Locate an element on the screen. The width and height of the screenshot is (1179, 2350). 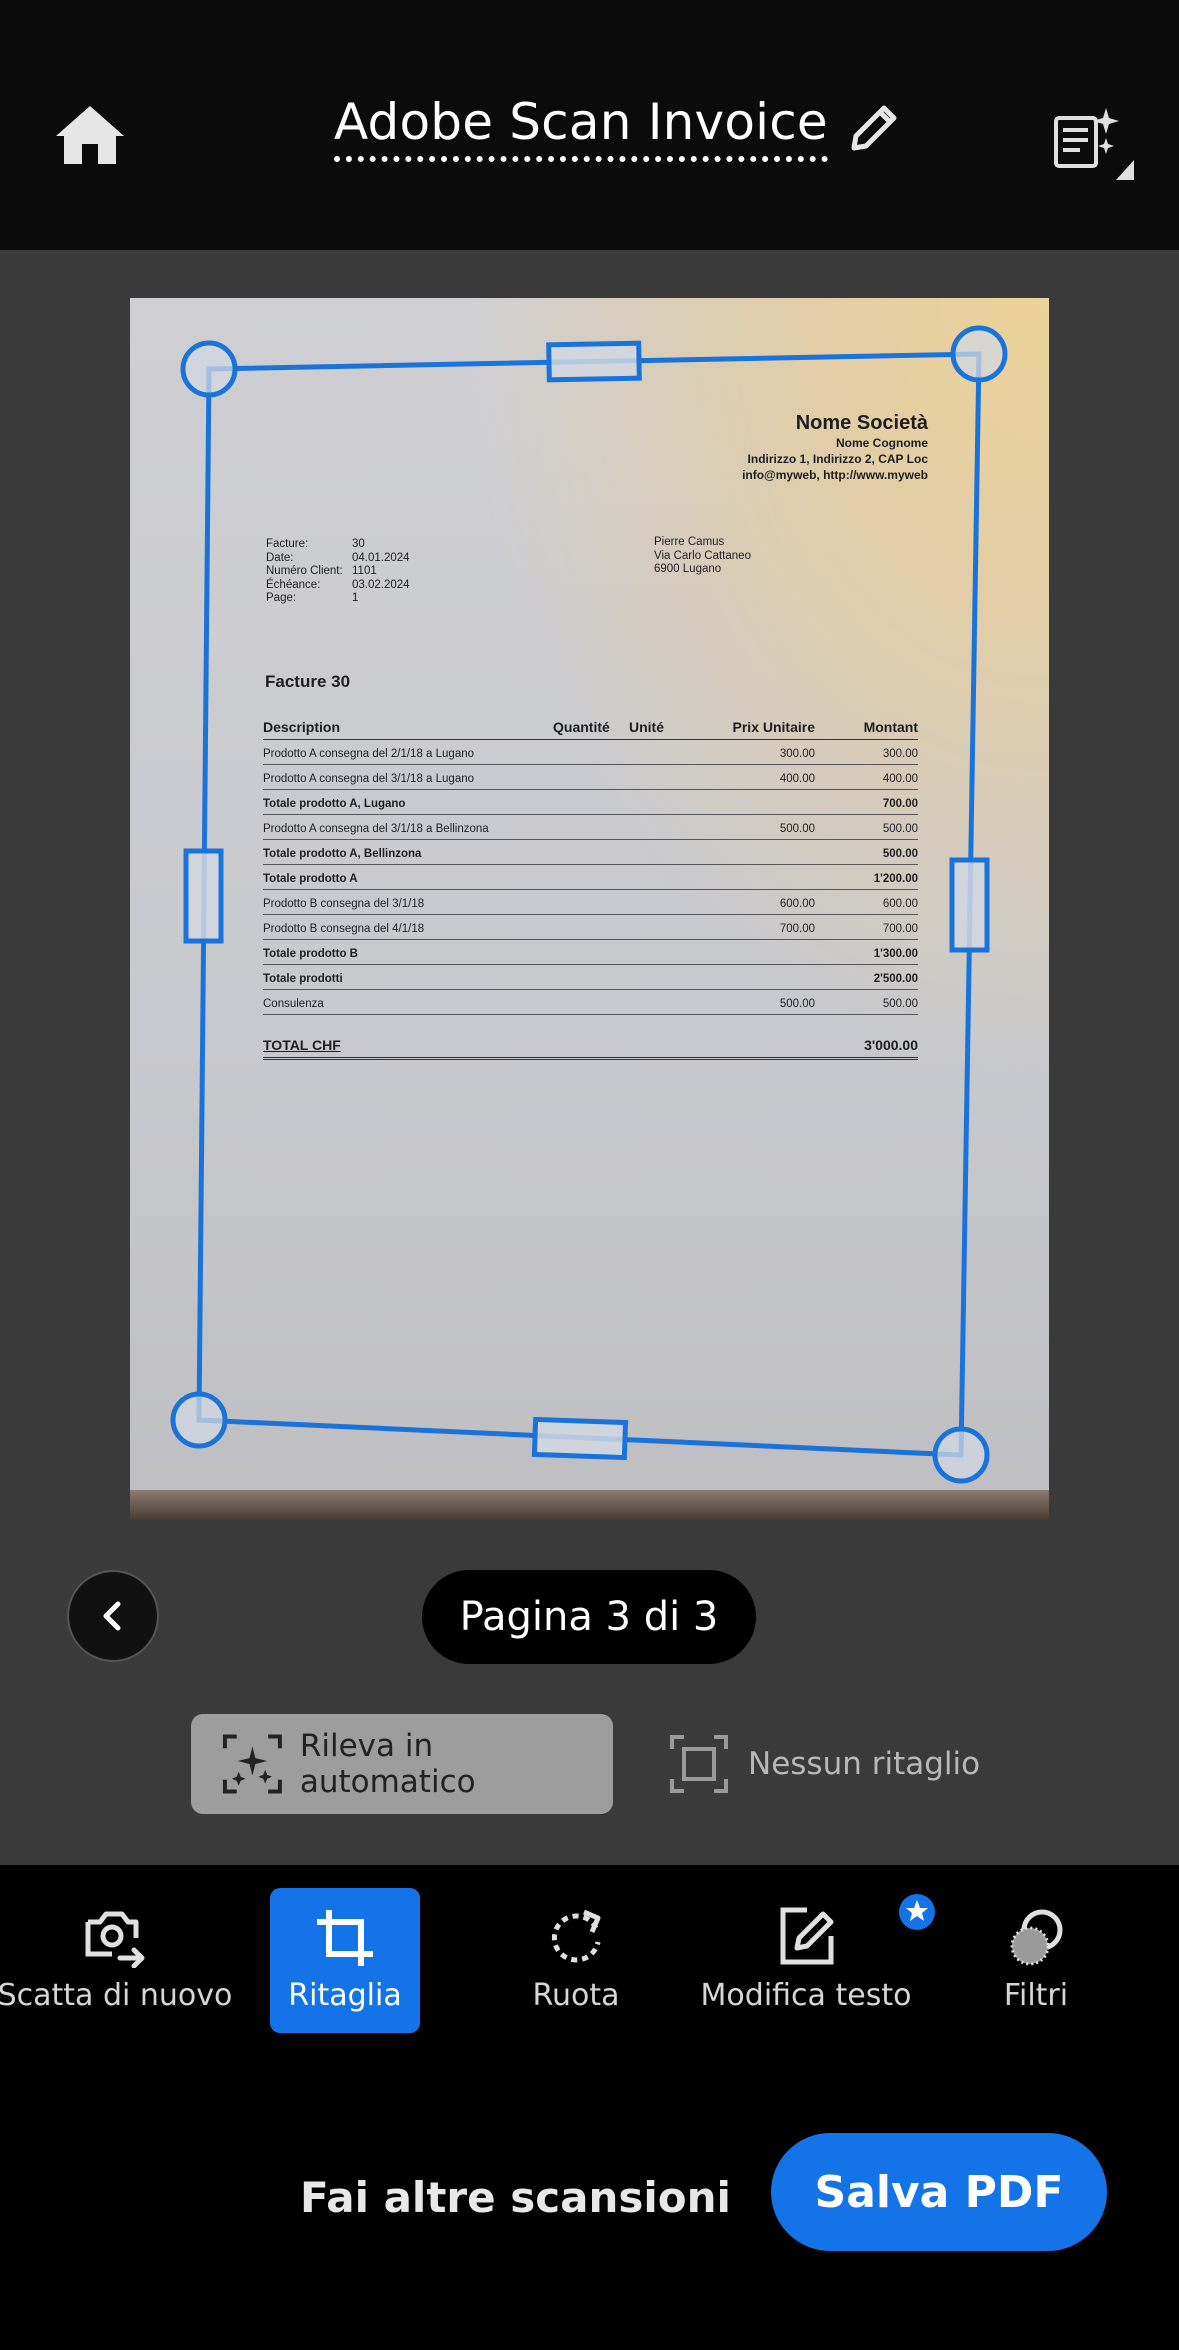
bottom-actions: Fai altre scansioni Salva PDF is located at coordinates (589, 2197).